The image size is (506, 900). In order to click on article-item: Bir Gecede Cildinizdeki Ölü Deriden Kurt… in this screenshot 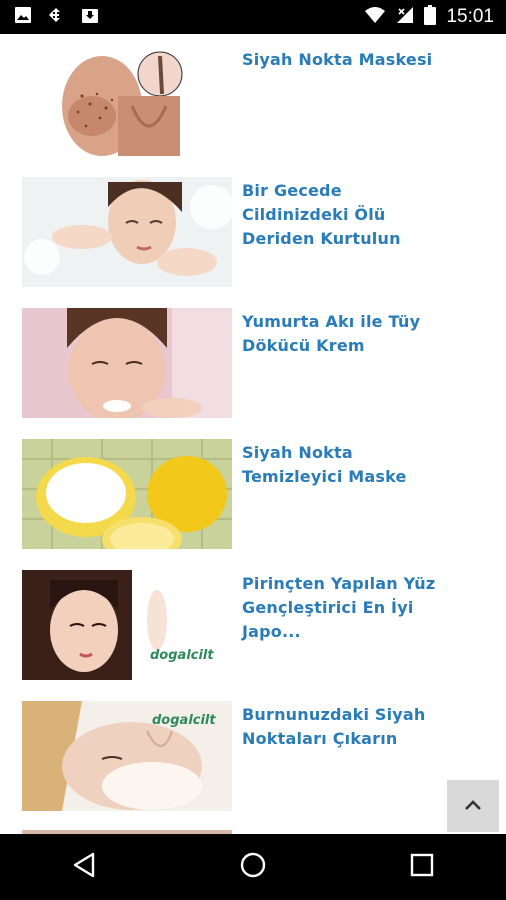, I will do `click(252, 233)`.